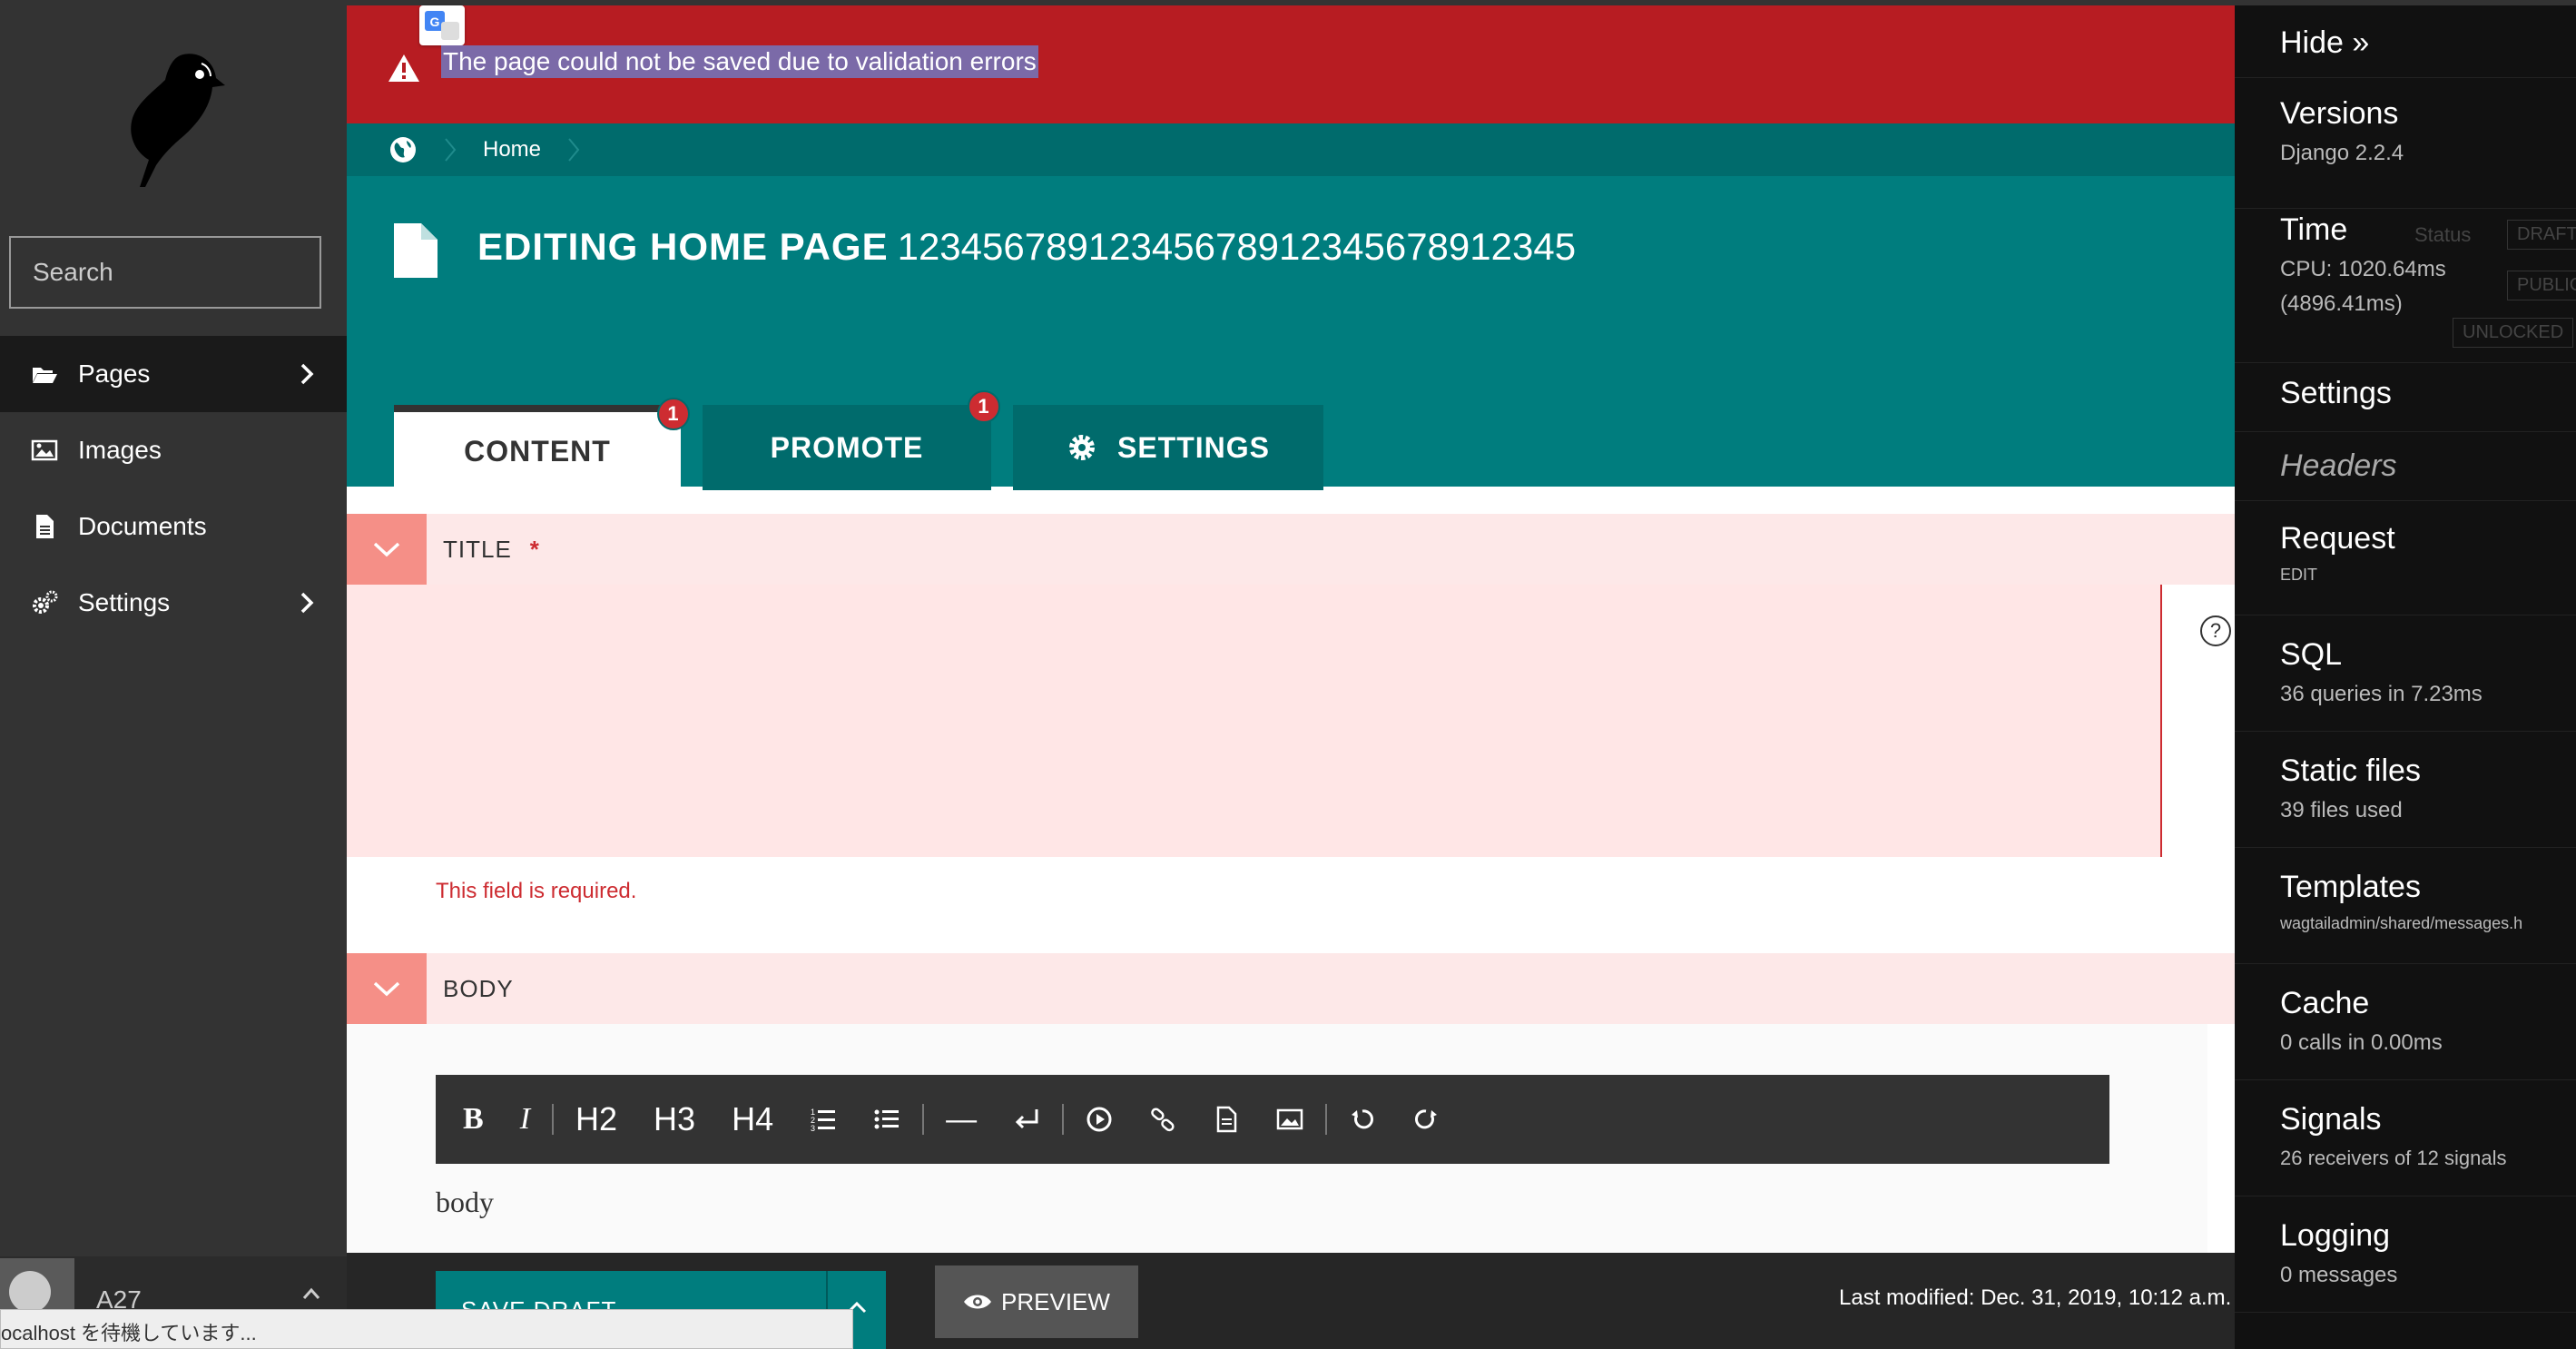 This screenshot has width=2576, height=1349. Describe the element at coordinates (1193, 447) in the screenshot. I see `tab-label: SETTINGS` at that location.